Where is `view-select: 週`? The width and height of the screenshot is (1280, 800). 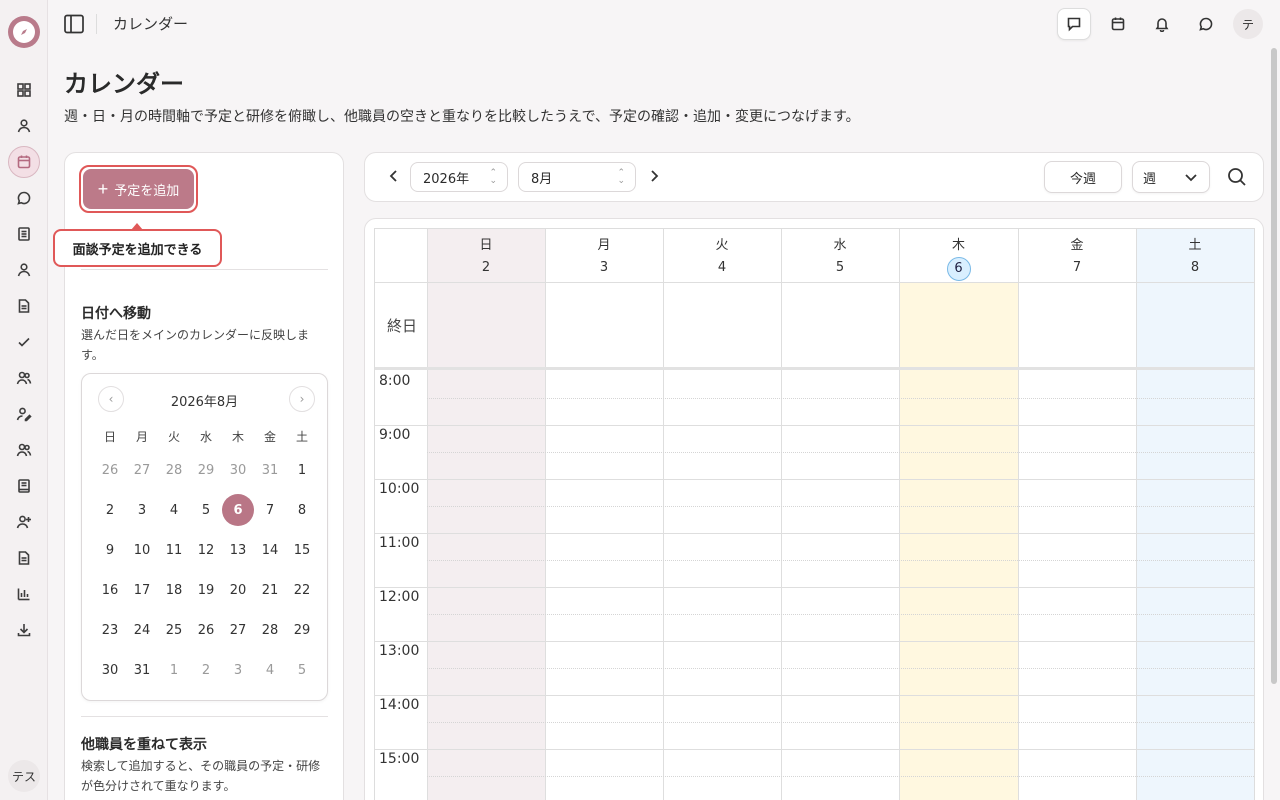
view-select: 週 is located at coordinates (1171, 177).